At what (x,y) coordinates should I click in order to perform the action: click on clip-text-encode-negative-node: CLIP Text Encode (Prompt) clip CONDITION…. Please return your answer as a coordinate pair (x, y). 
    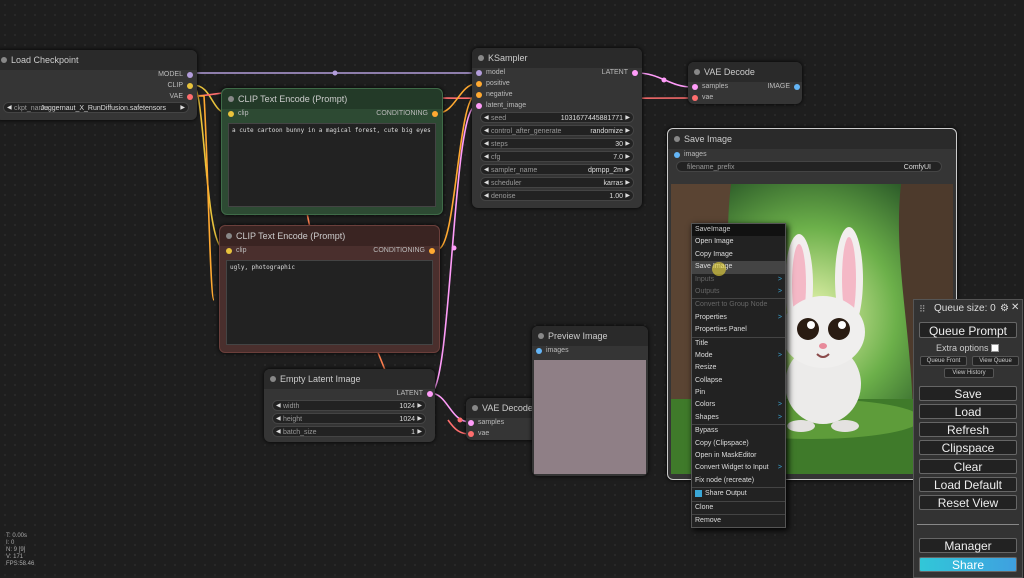
    Looking at the image, I should click on (329, 289).